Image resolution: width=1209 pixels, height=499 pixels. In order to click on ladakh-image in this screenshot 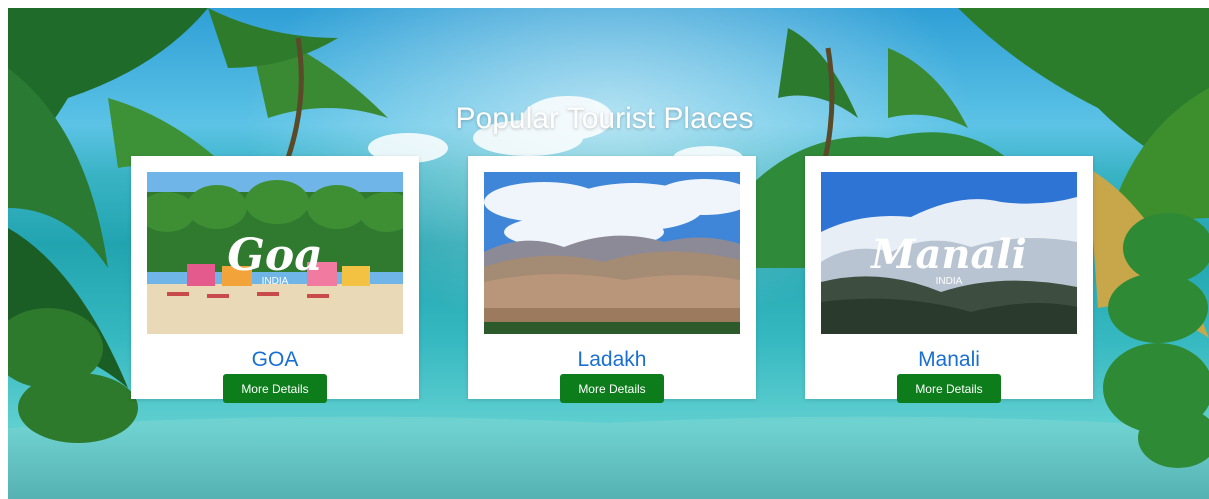, I will do `click(612, 253)`.